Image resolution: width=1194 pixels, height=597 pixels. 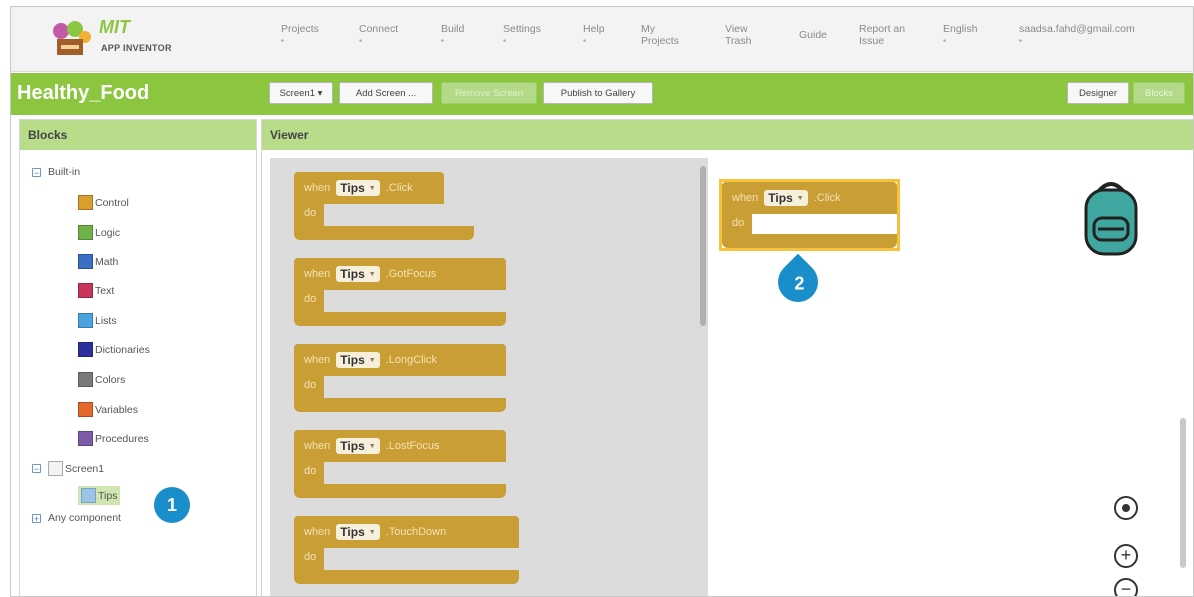 What do you see at coordinates (727, 135) in the screenshot?
I see `viewer-title: Viewer` at bounding box center [727, 135].